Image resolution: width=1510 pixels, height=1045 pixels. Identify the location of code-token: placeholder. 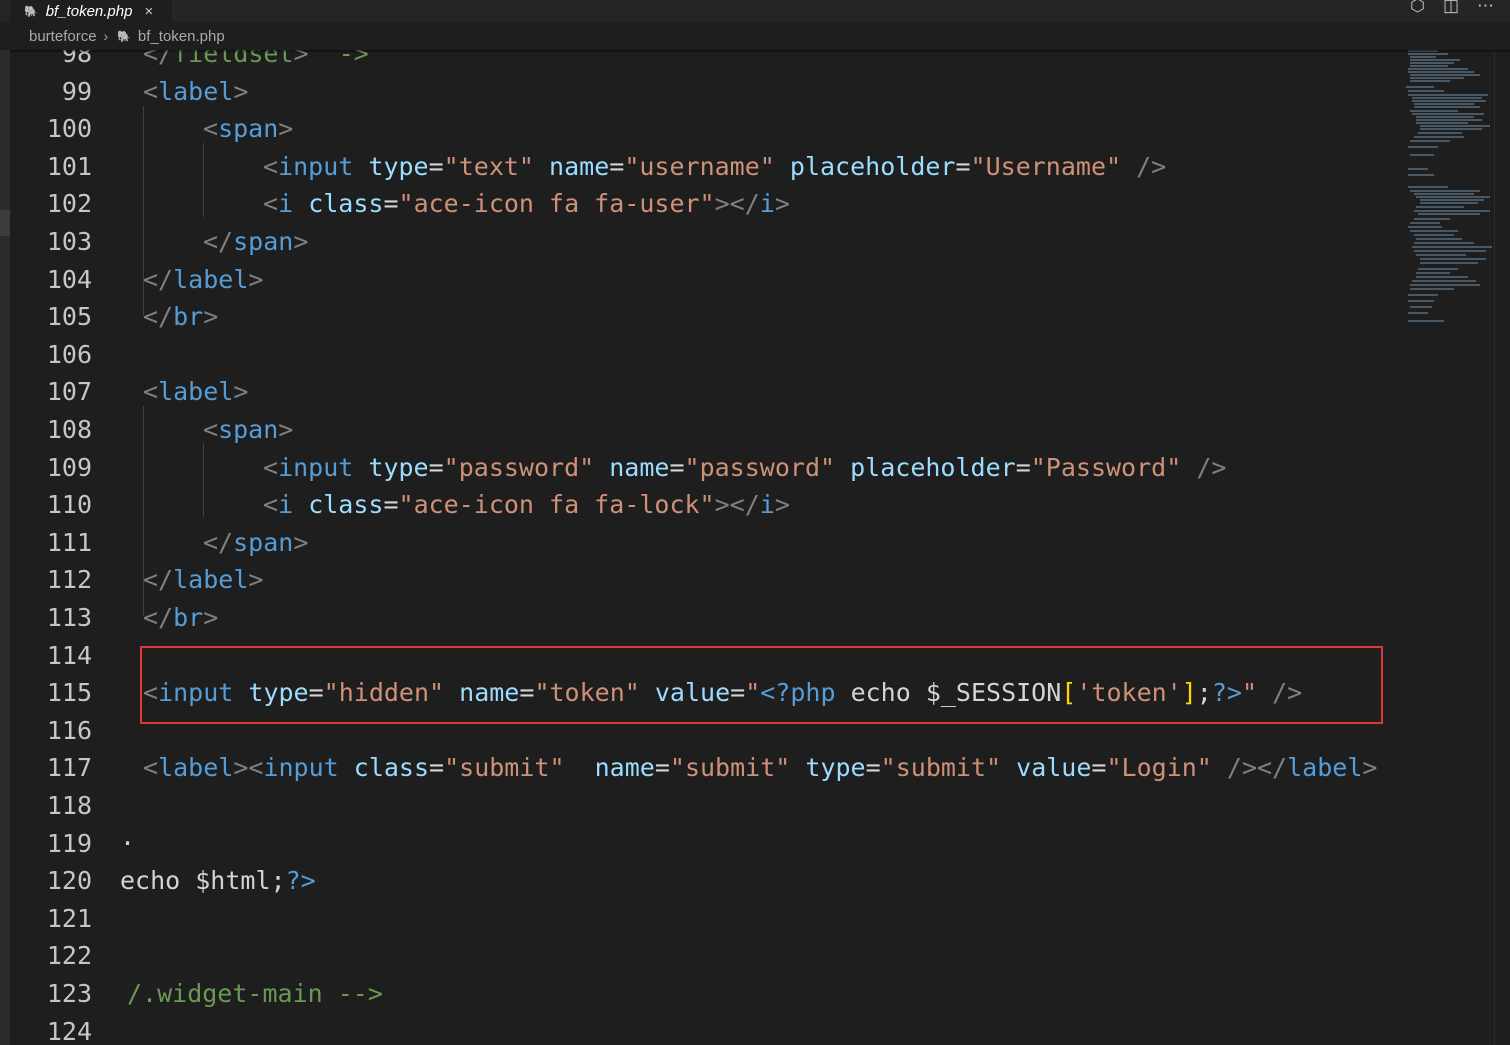
(872, 166).